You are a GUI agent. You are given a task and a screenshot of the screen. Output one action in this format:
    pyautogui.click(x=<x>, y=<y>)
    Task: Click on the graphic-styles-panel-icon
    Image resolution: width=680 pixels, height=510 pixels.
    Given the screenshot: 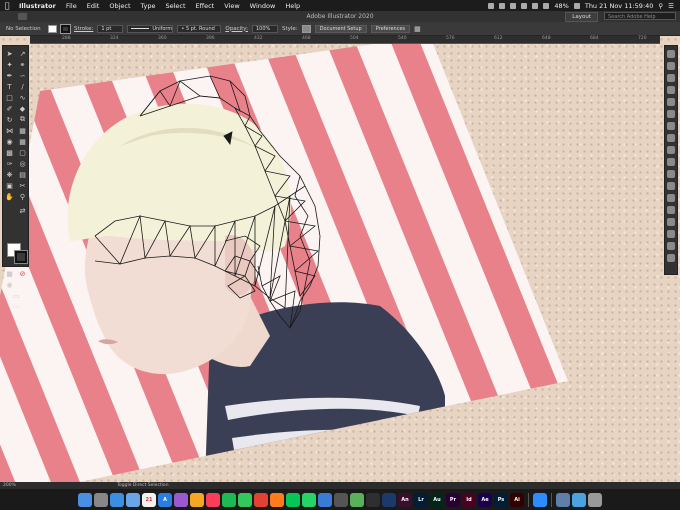 What is the action you would take?
    pyautogui.click(x=671, y=102)
    